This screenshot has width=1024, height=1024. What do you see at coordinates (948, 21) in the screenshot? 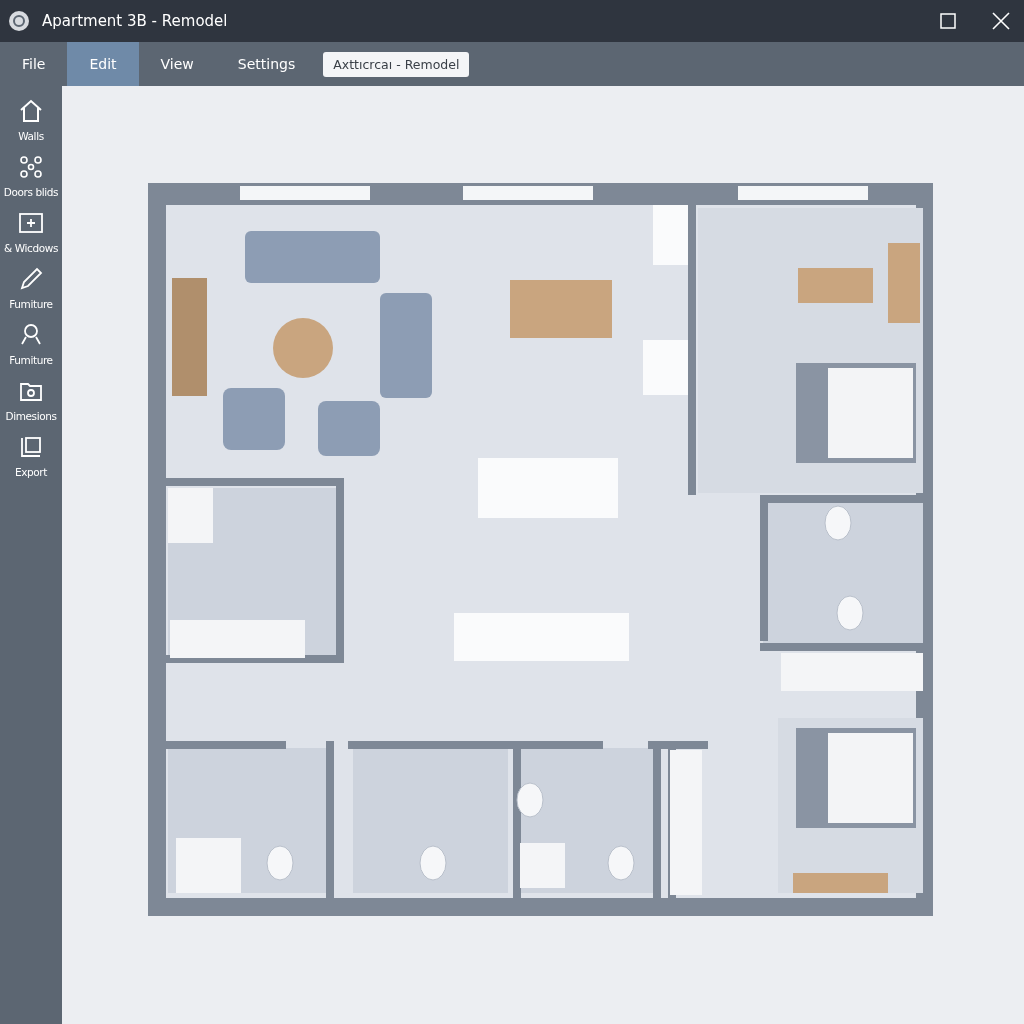
I see `maximize-icon` at bounding box center [948, 21].